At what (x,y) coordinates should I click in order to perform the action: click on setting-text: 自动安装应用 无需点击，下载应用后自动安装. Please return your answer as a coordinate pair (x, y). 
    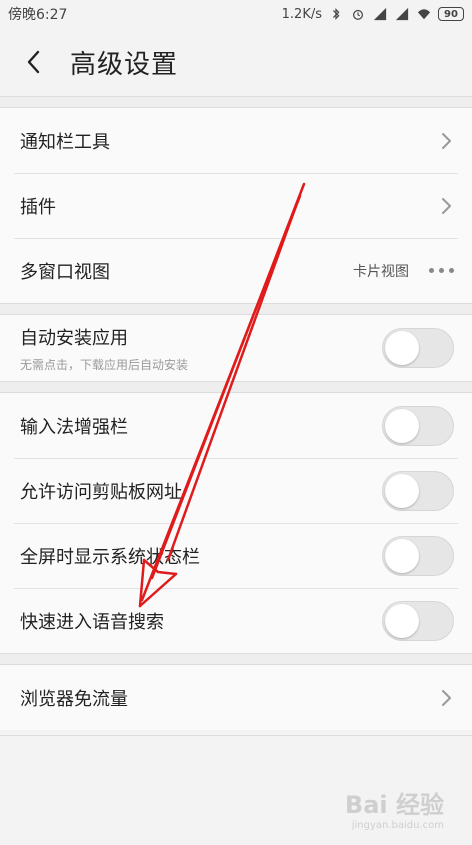
    Looking at the image, I should click on (104, 348).